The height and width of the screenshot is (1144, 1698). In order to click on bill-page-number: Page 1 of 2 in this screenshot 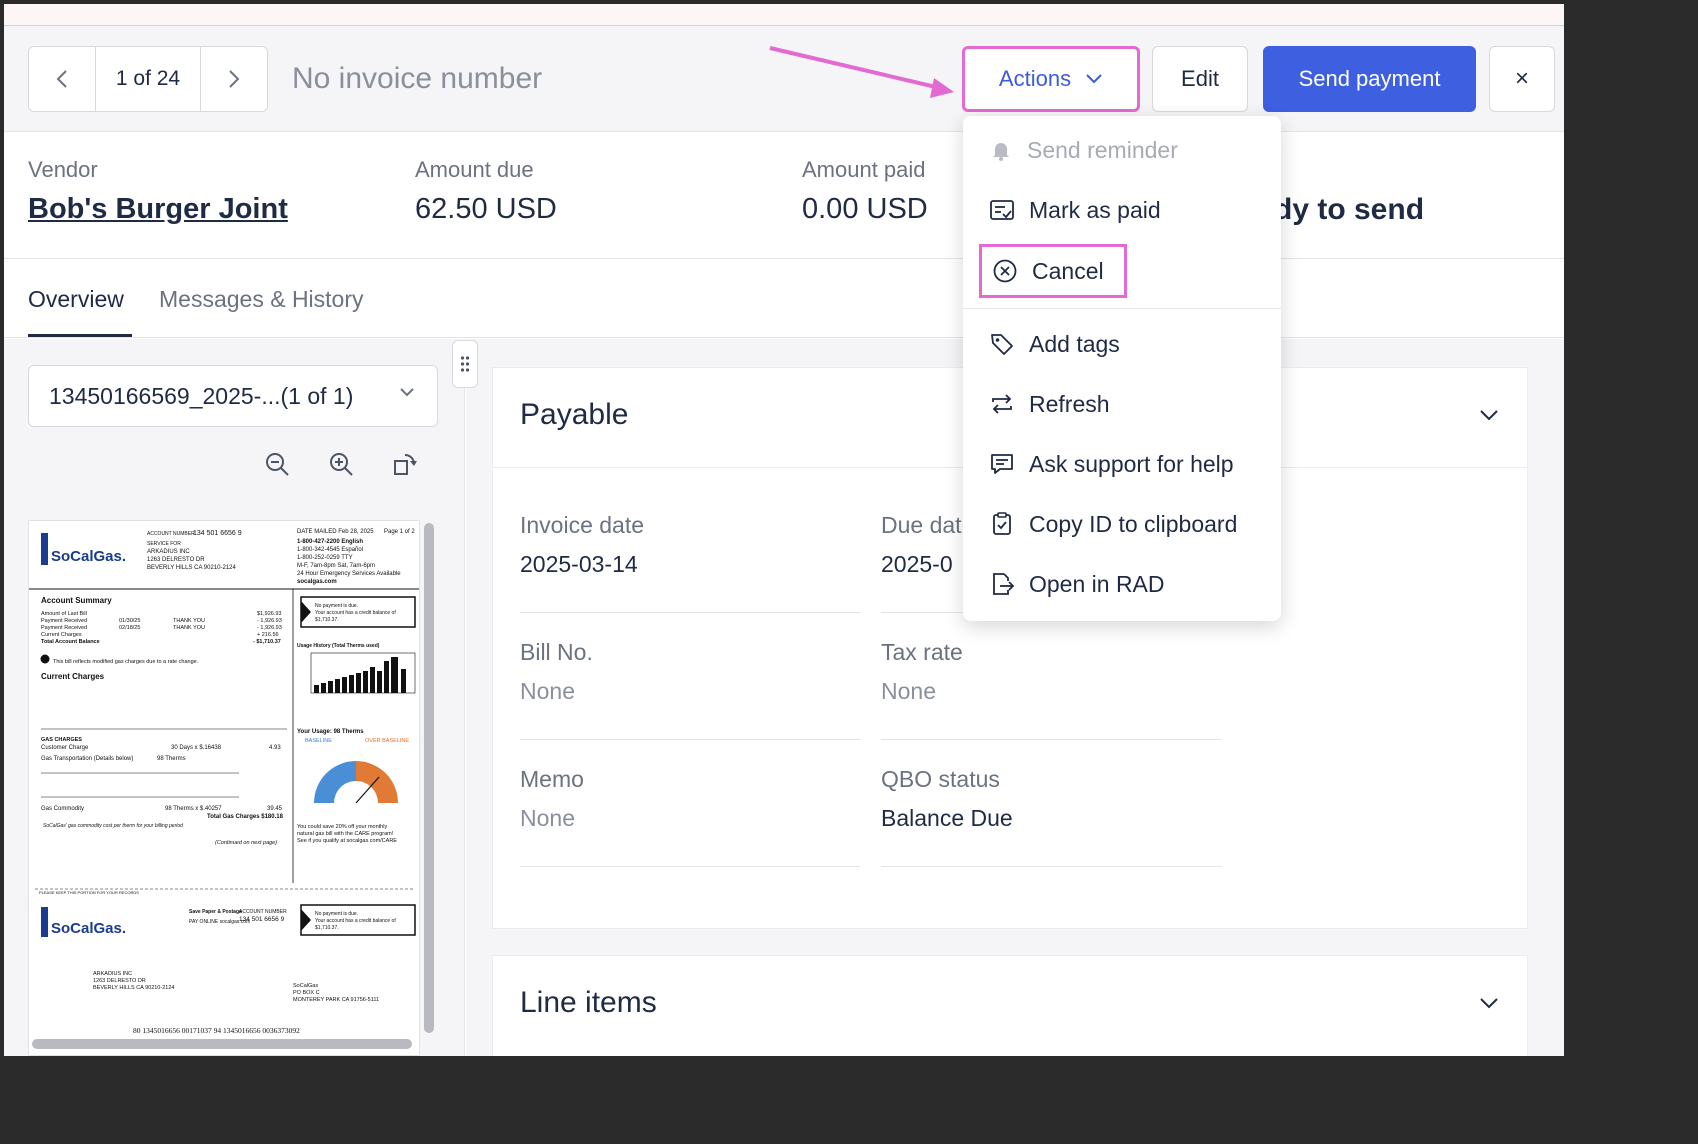, I will do `click(399, 532)`.